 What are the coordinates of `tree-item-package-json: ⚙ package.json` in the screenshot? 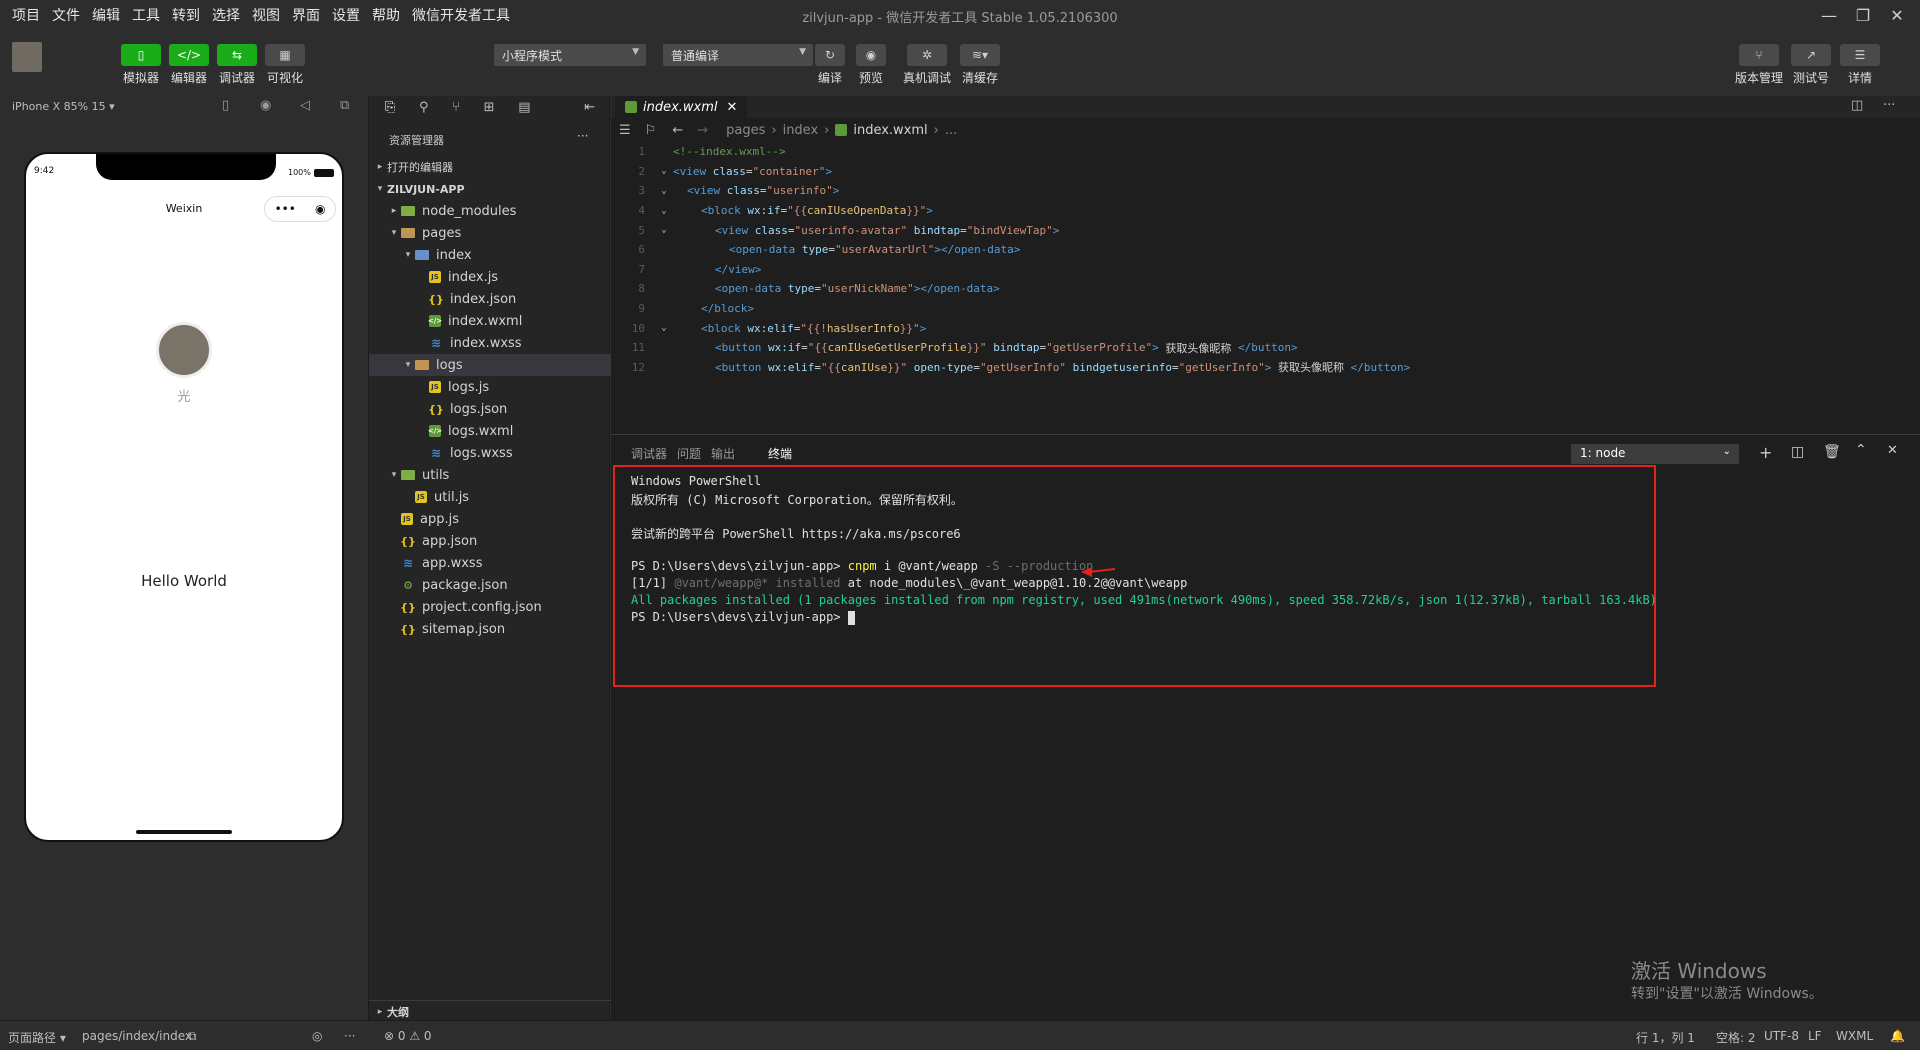 It's located at (490, 585).